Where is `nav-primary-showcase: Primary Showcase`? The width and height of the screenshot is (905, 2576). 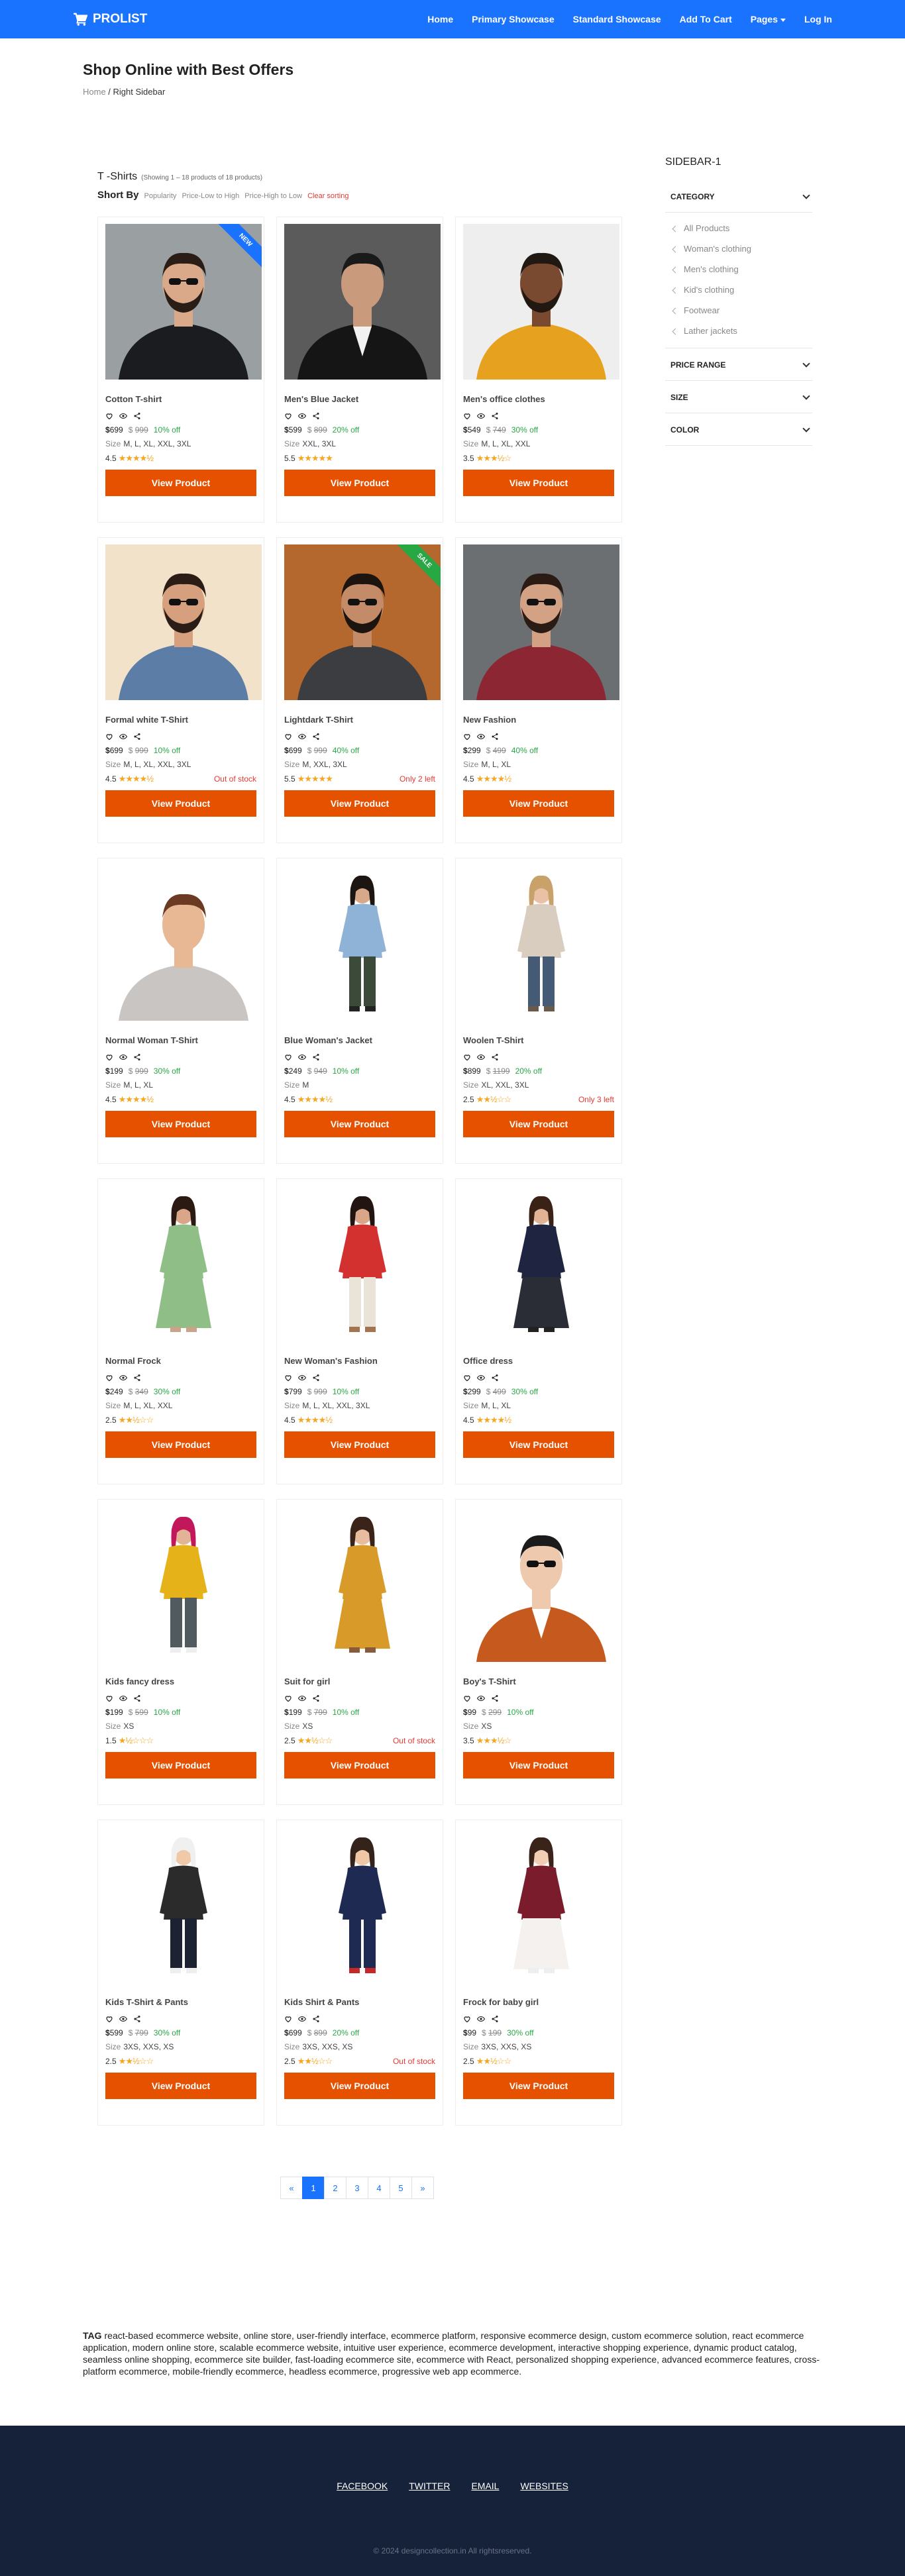
nav-primary-showcase: Primary Showcase is located at coordinates (513, 19).